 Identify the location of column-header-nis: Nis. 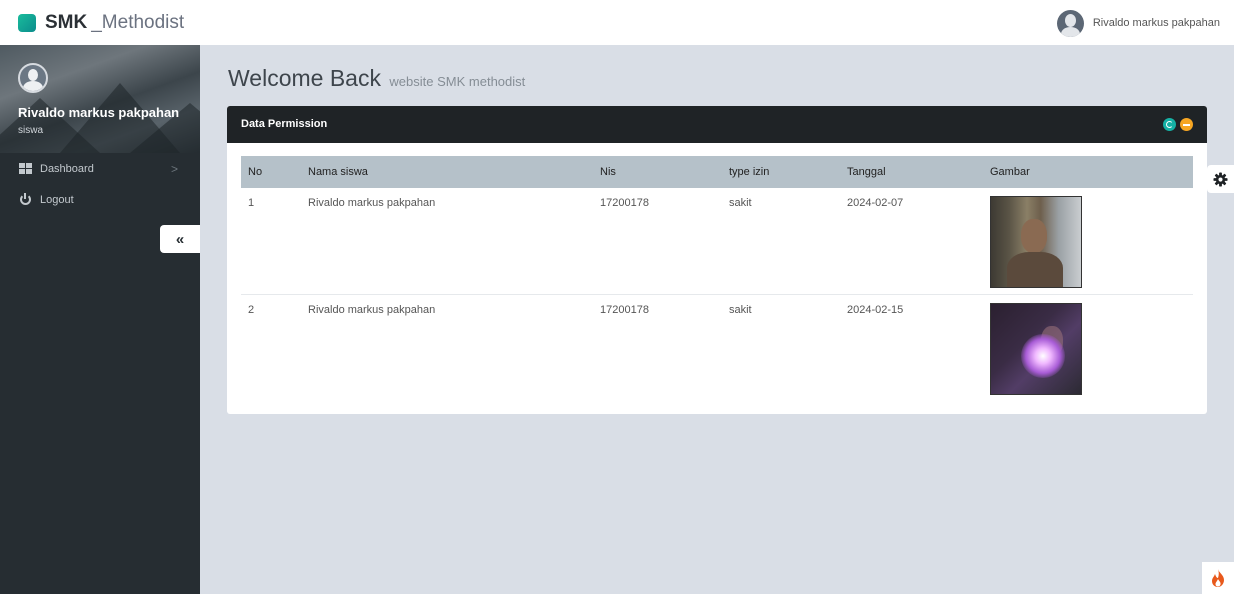
(657, 172).